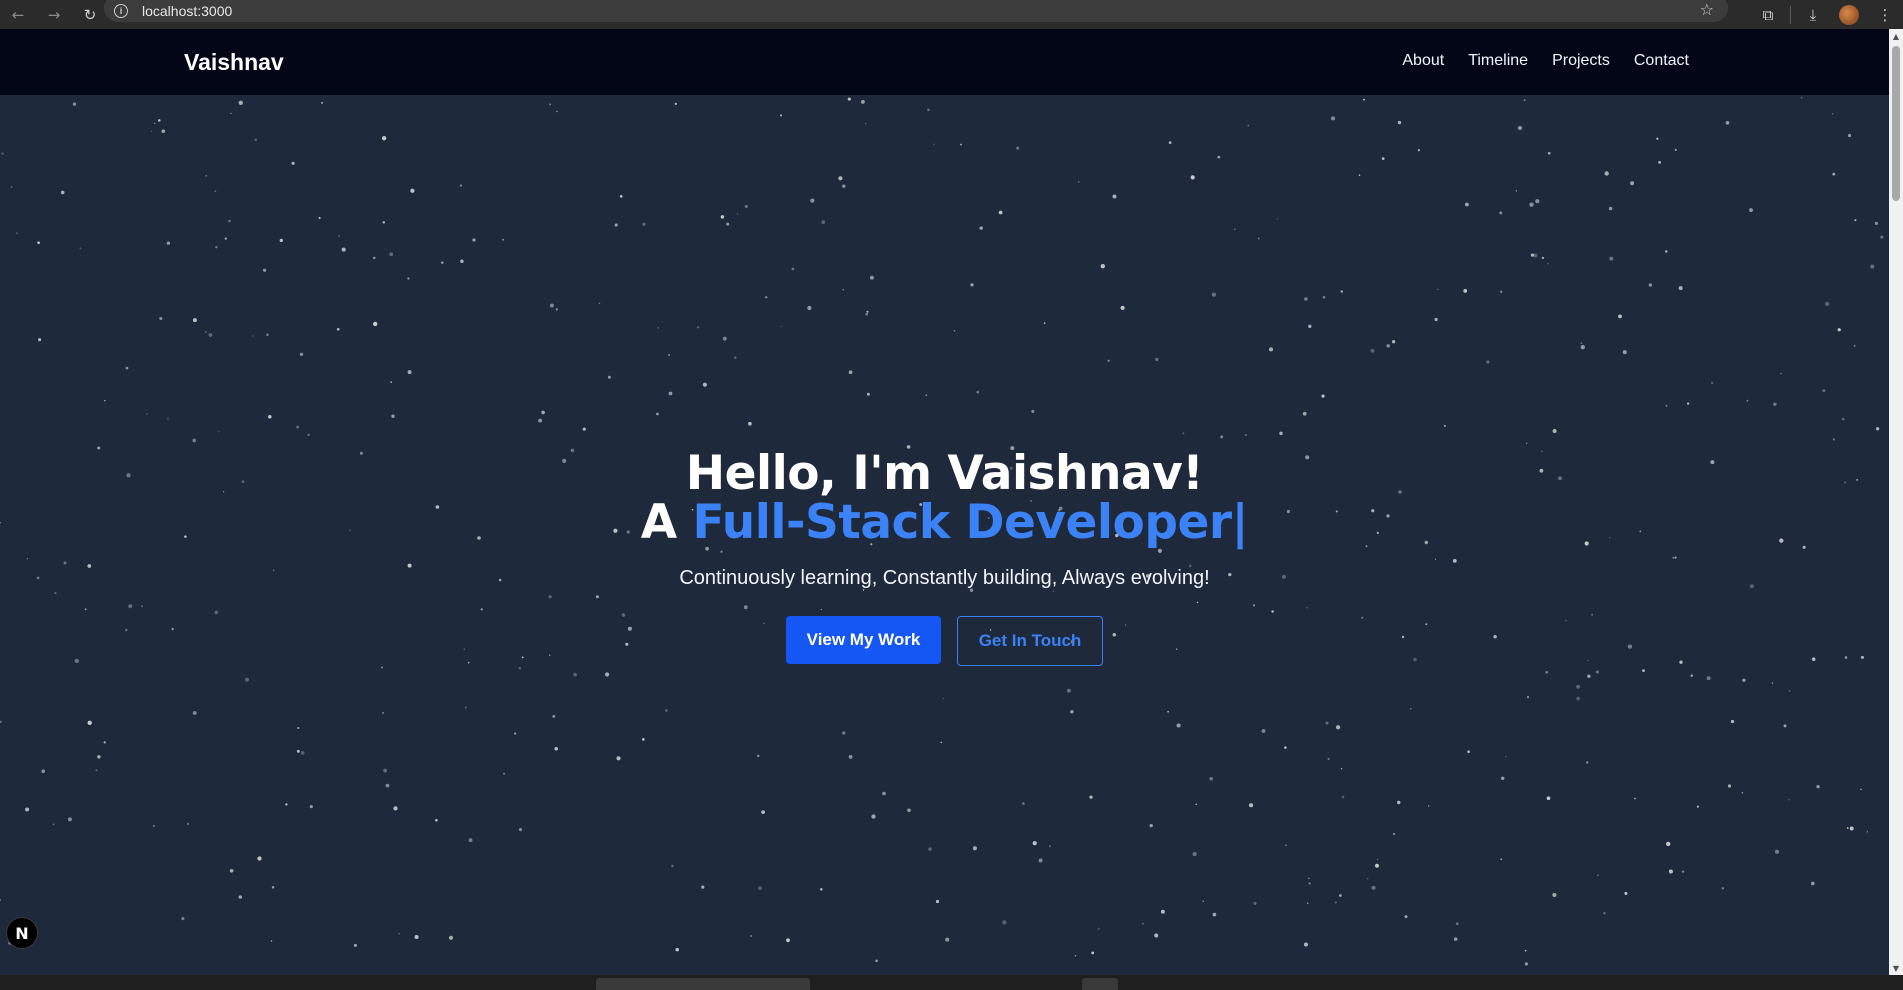 The image size is (1903, 990). I want to click on get-in-touch-button: Get In Touch, so click(1030, 641).